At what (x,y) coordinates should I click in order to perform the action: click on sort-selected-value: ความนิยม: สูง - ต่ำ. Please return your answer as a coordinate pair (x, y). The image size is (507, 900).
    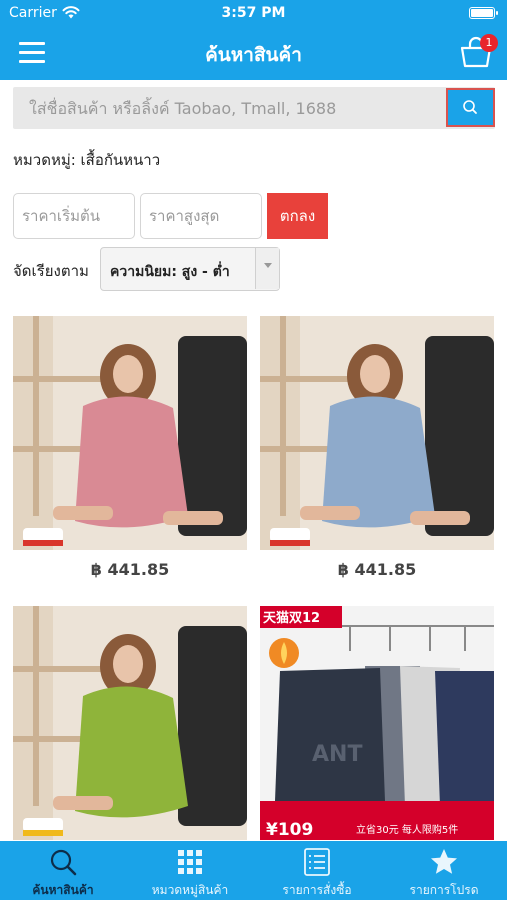
    Looking at the image, I should click on (170, 272).